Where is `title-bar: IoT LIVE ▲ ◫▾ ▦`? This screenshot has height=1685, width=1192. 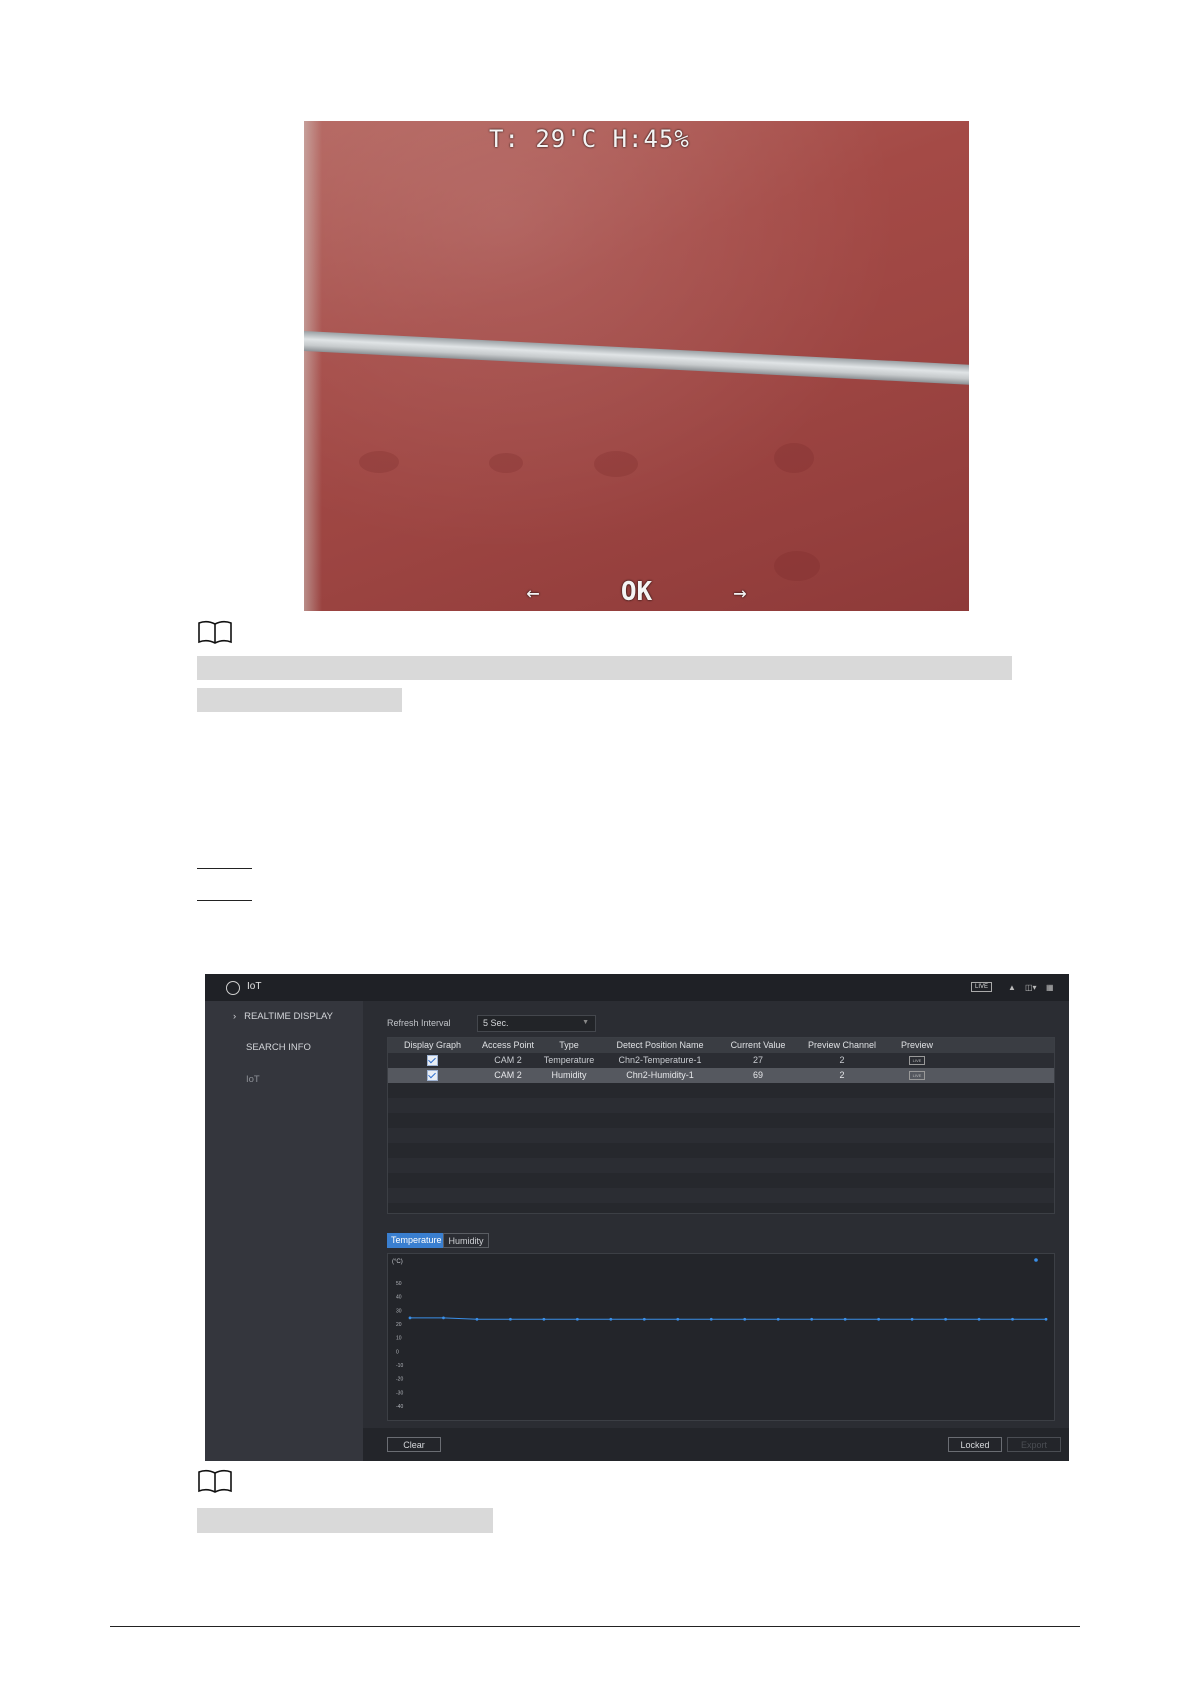 title-bar: IoT LIVE ▲ ◫▾ ▦ is located at coordinates (637, 987).